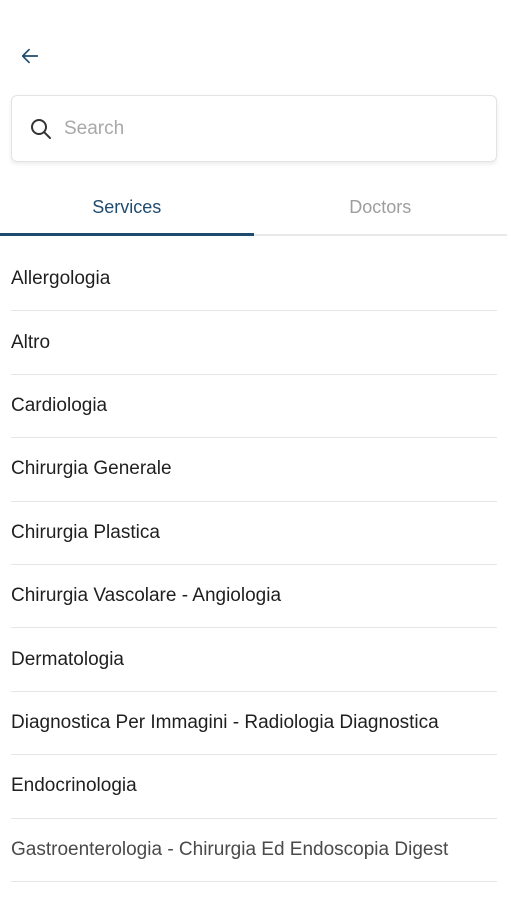  What do you see at coordinates (254, 280) in the screenshot?
I see `list-item: Allergologia` at bounding box center [254, 280].